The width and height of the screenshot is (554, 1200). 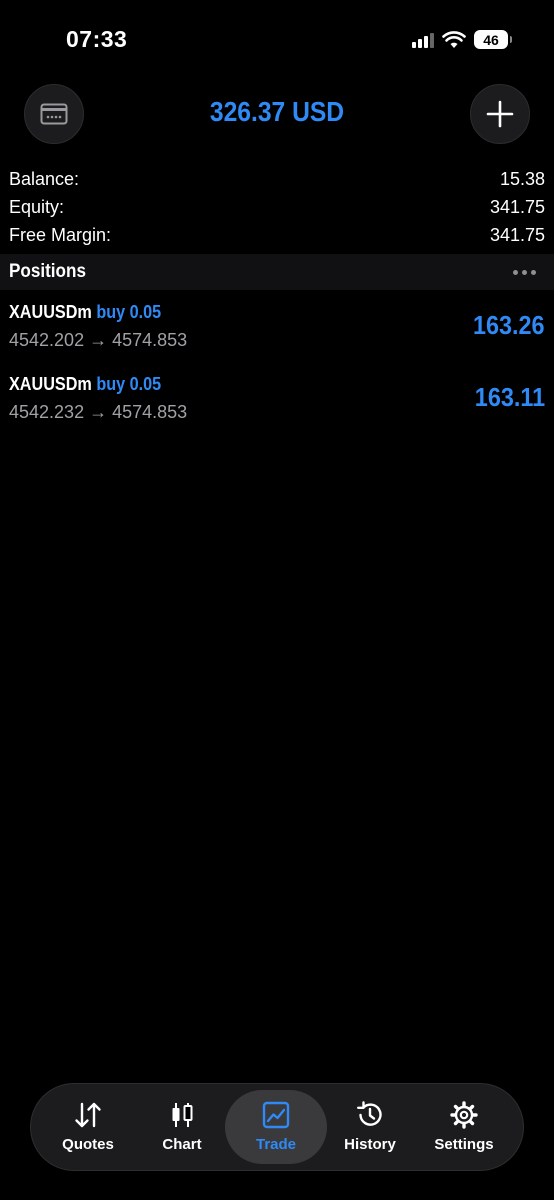 I want to click on position-prices: 4542.232 → 4574.853, so click(x=98, y=412).